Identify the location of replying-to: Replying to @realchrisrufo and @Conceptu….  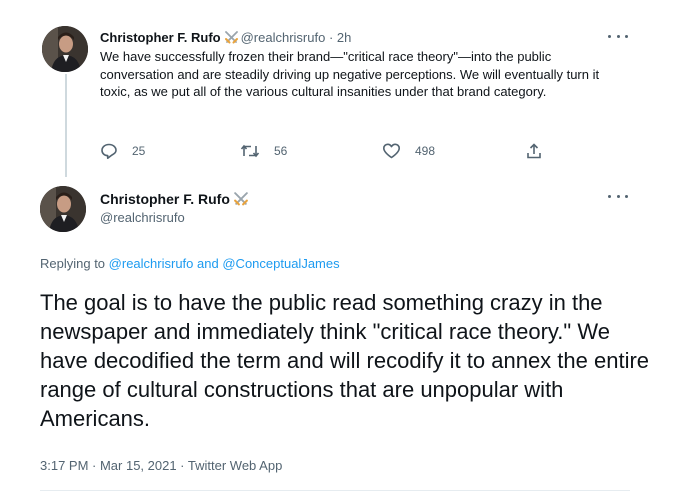
(190, 264).